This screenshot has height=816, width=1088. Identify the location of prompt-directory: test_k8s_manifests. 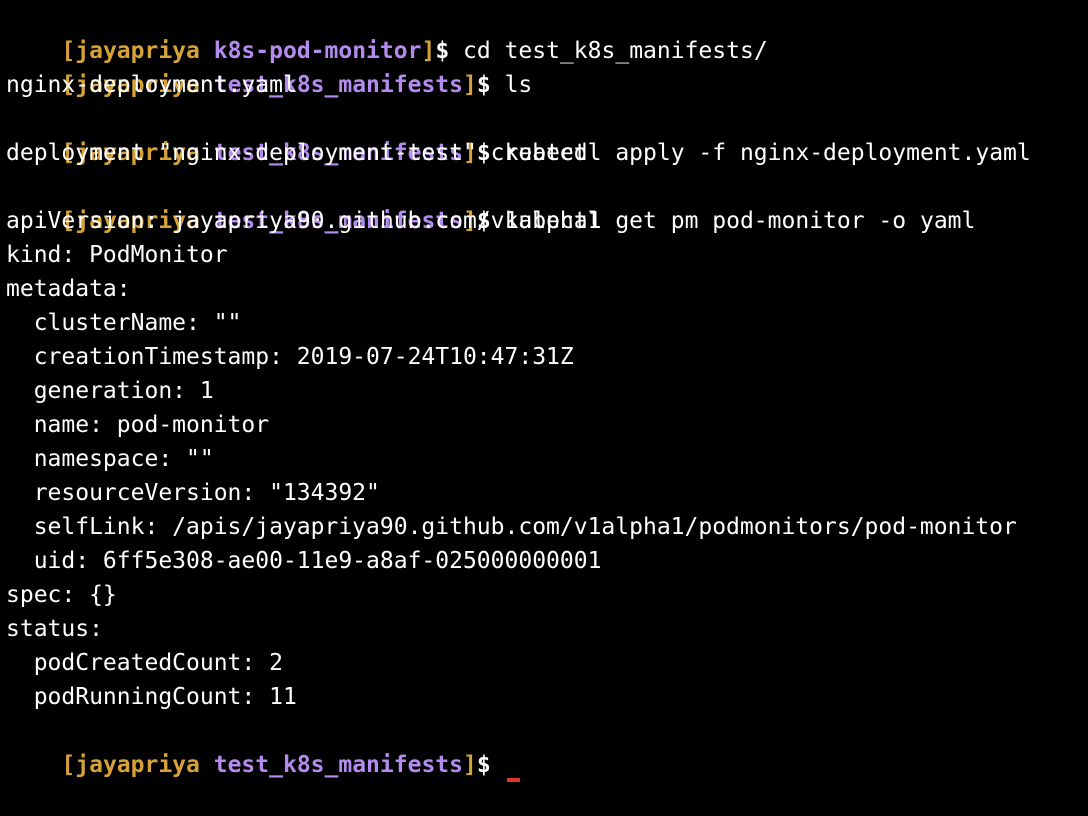
(338, 765).